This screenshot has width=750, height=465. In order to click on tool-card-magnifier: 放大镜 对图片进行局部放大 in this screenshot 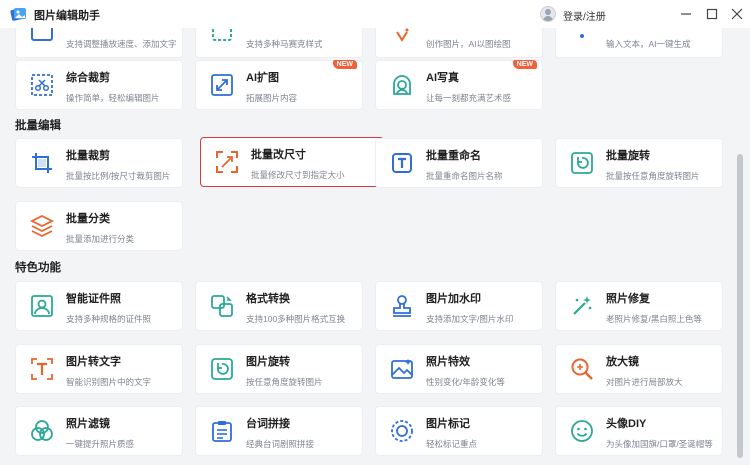, I will do `click(639, 369)`.